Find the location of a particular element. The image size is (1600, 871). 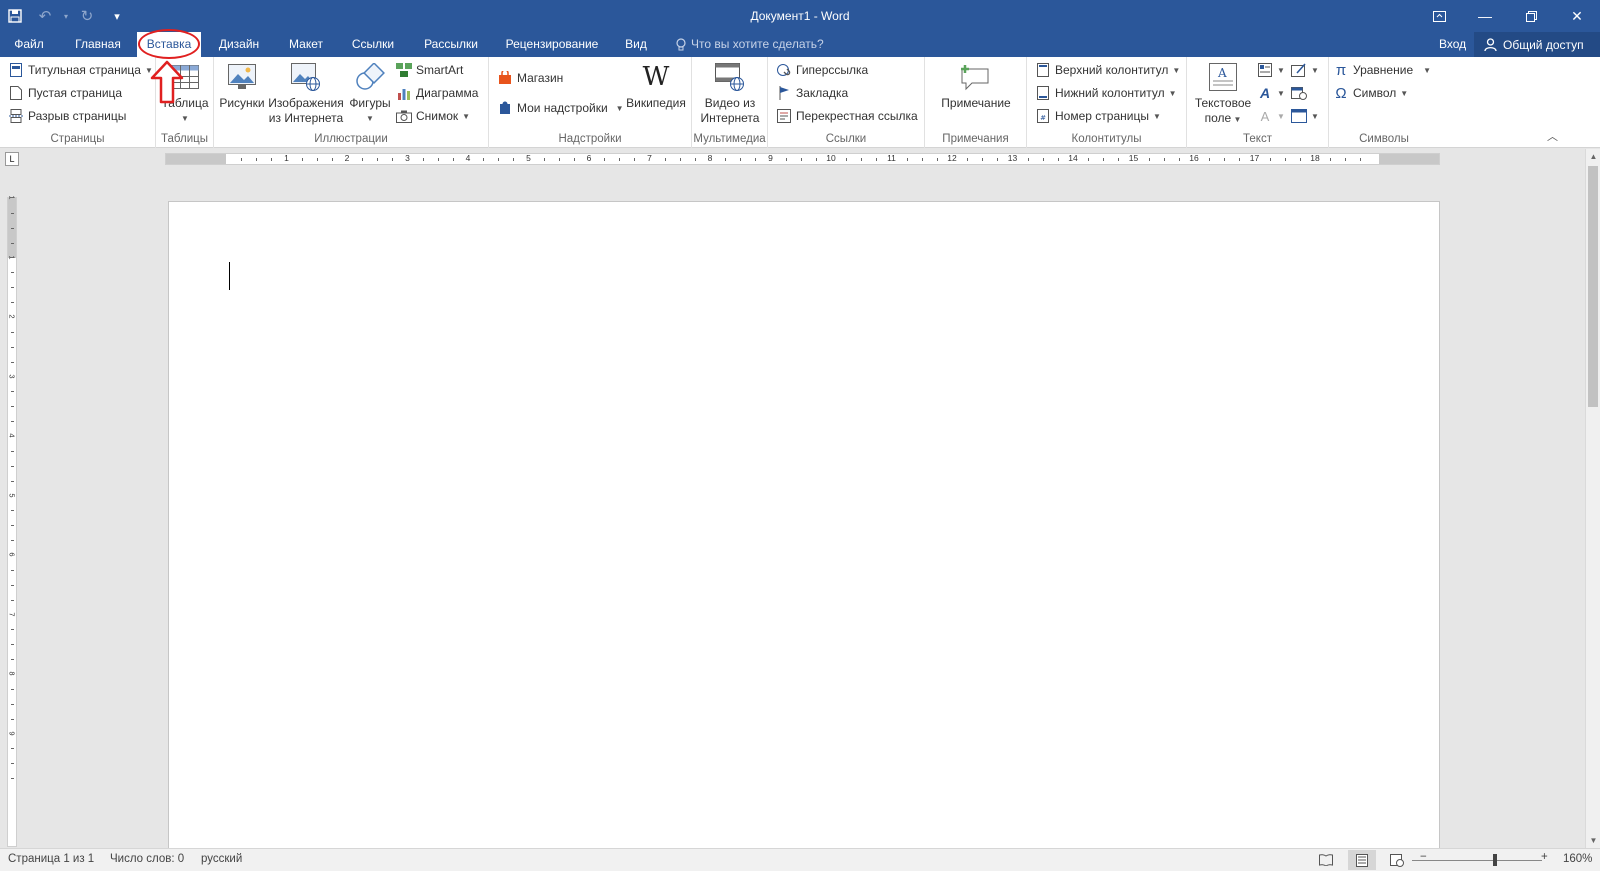

word-count: Число слов: 0 is located at coordinates (147, 859).